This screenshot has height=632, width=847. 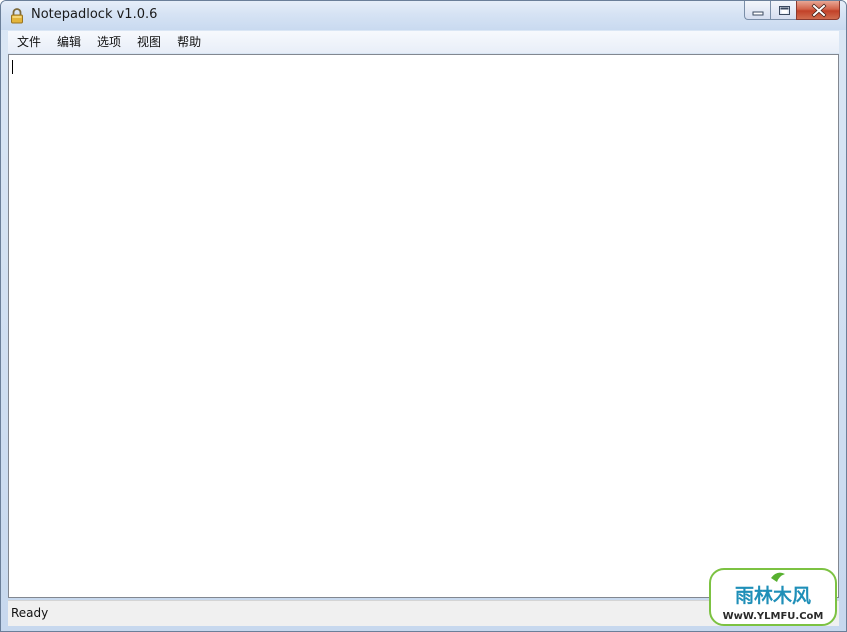 I want to click on close-button, so click(x=818, y=10).